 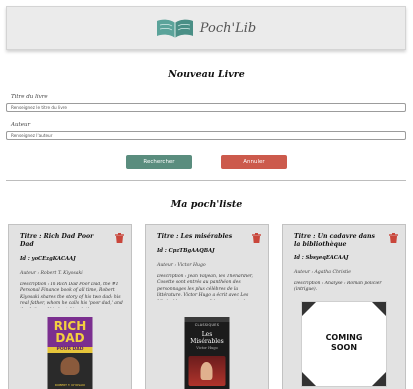 I want to click on book-id: Id : SbsyeqEACAAJ, so click(x=321, y=258).